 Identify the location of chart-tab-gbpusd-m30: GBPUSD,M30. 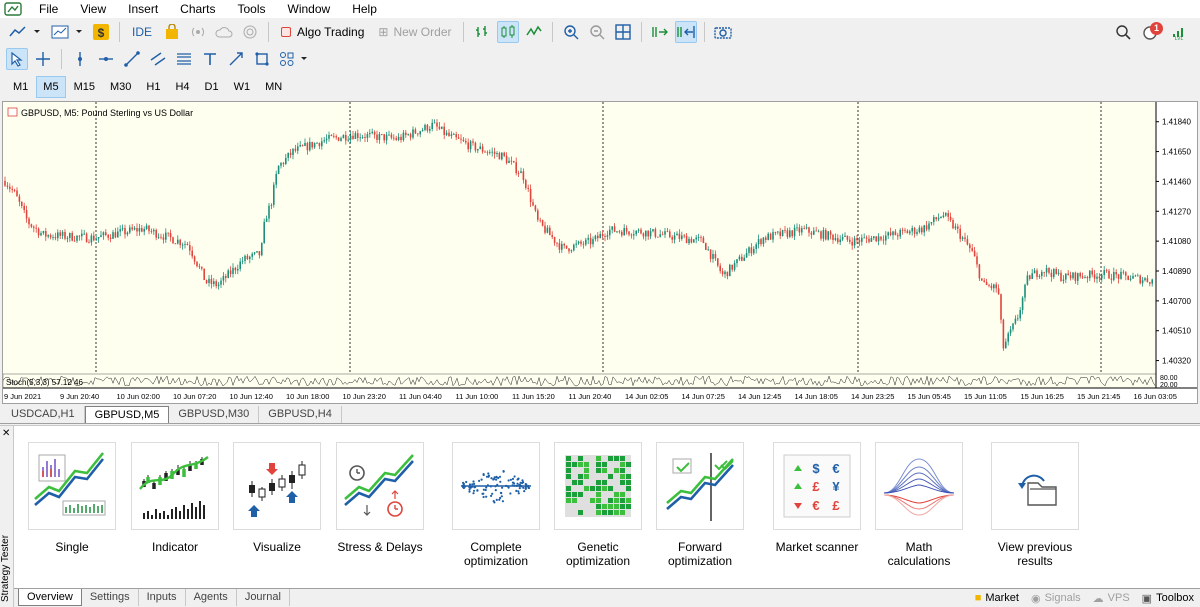
(214, 414).